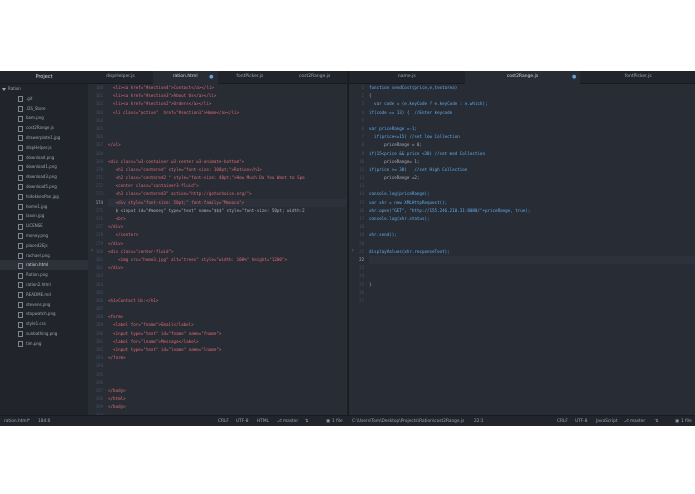 This screenshot has height=494, width=695. I want to click on tree-file-item: Ration.png, so click(44, 275).